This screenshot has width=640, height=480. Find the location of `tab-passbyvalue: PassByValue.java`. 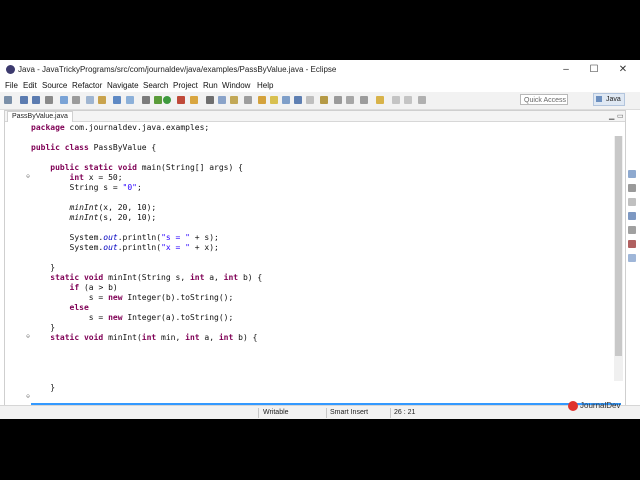

tab-passbyvalue: PassByValue.java is located at coordinates (40, 116).